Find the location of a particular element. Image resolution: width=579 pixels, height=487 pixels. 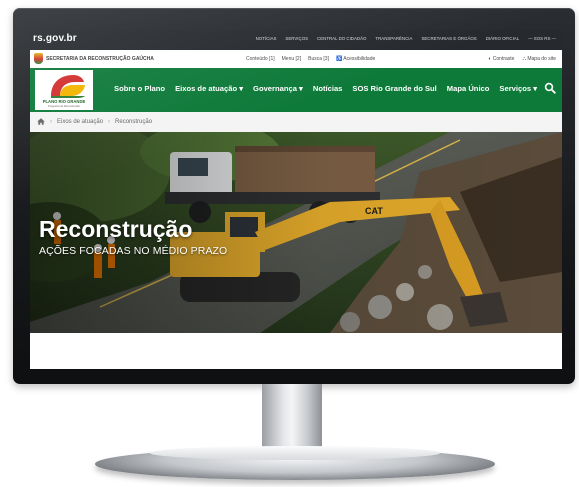

nav-item-governanca: Governança ▾ is located at coordinates (278, 88).